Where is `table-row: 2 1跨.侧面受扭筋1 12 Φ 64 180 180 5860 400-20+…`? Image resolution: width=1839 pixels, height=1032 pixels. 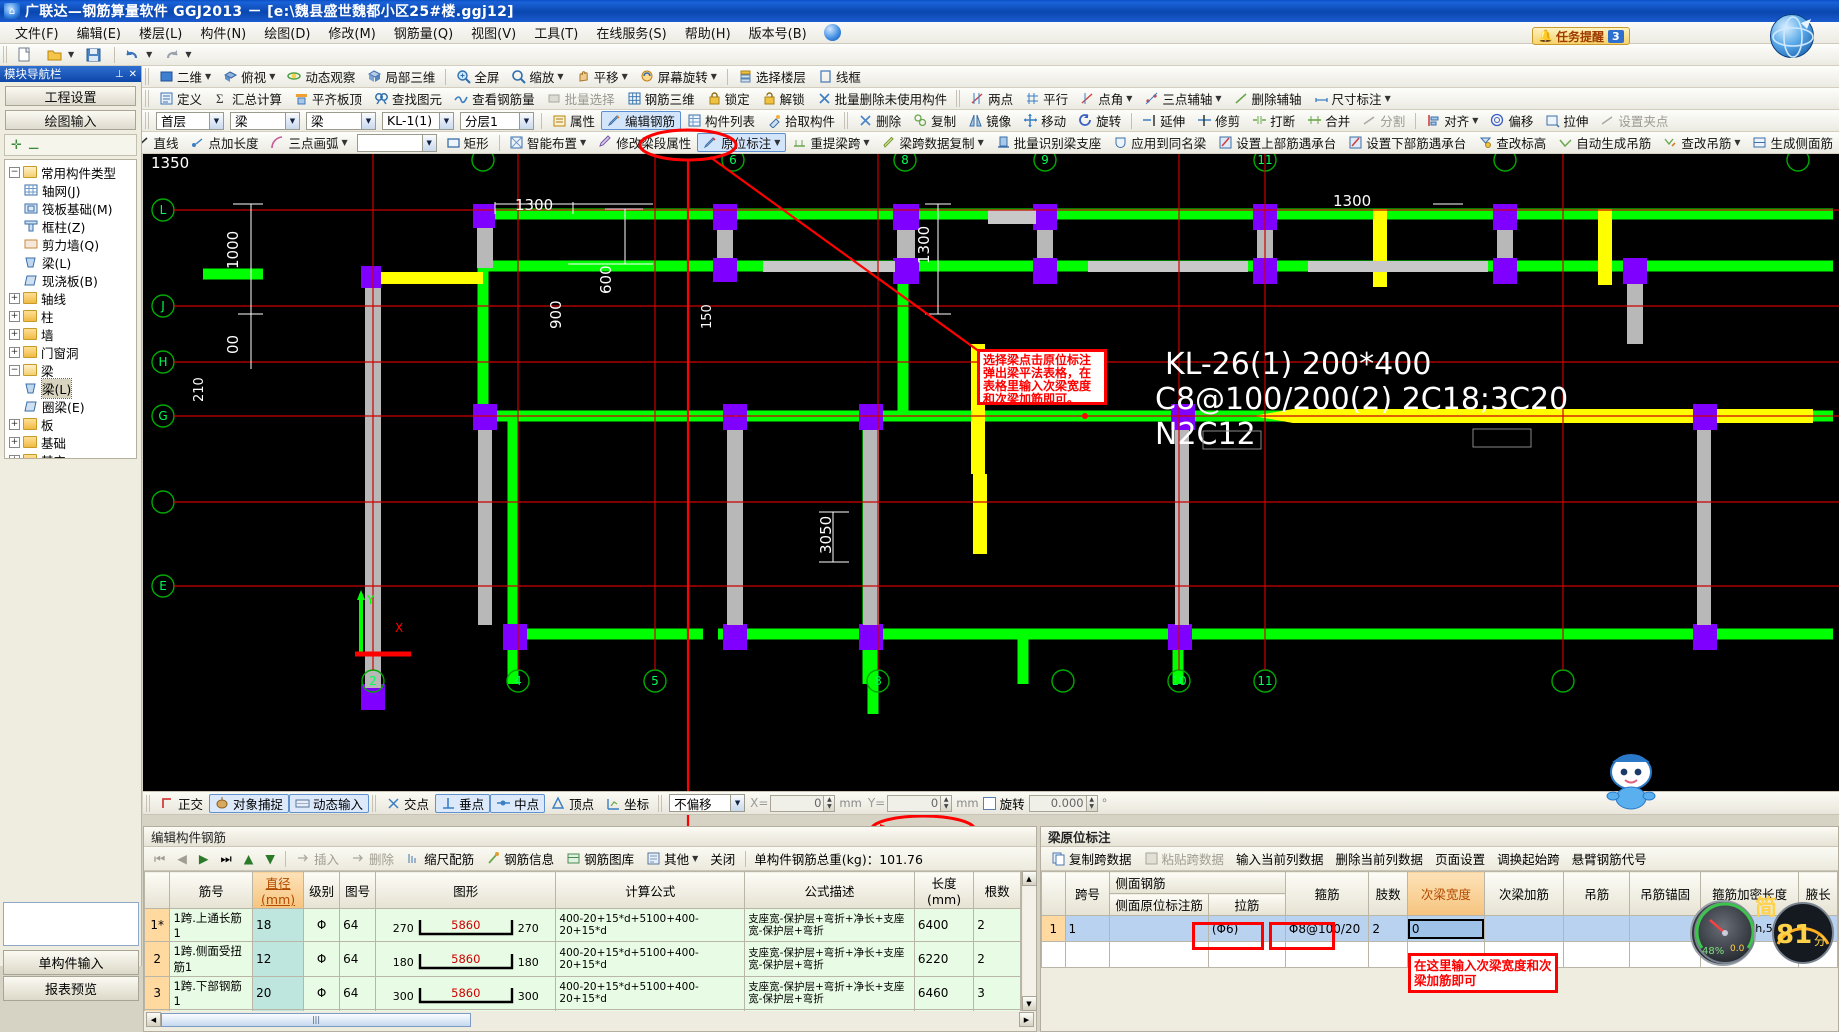 table-row: 2 1跨.侧面受扭筋1 12 Φ 64 180 180 5860 400-20+… is located at coordinates (582, 959).